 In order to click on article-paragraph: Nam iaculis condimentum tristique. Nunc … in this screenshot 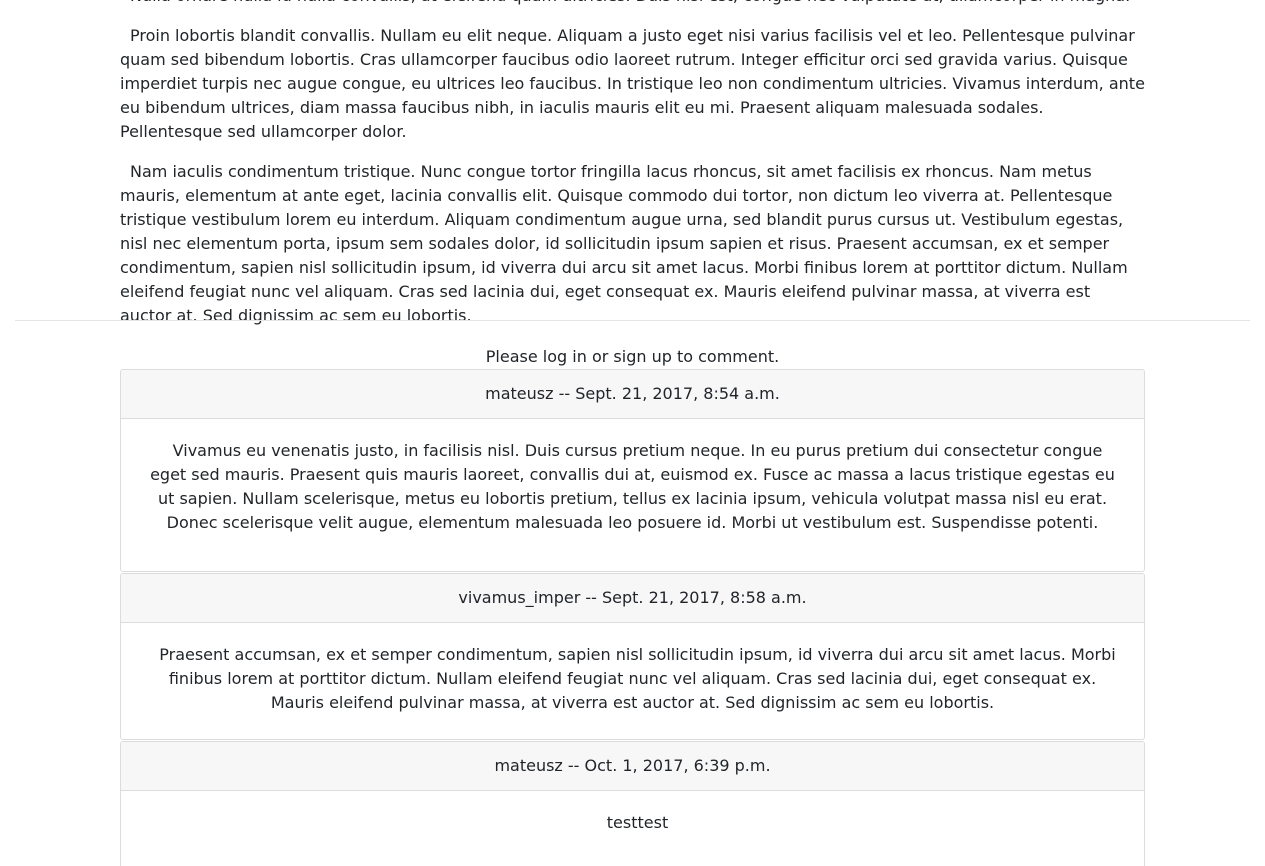, I will do `click(624, 243)`.